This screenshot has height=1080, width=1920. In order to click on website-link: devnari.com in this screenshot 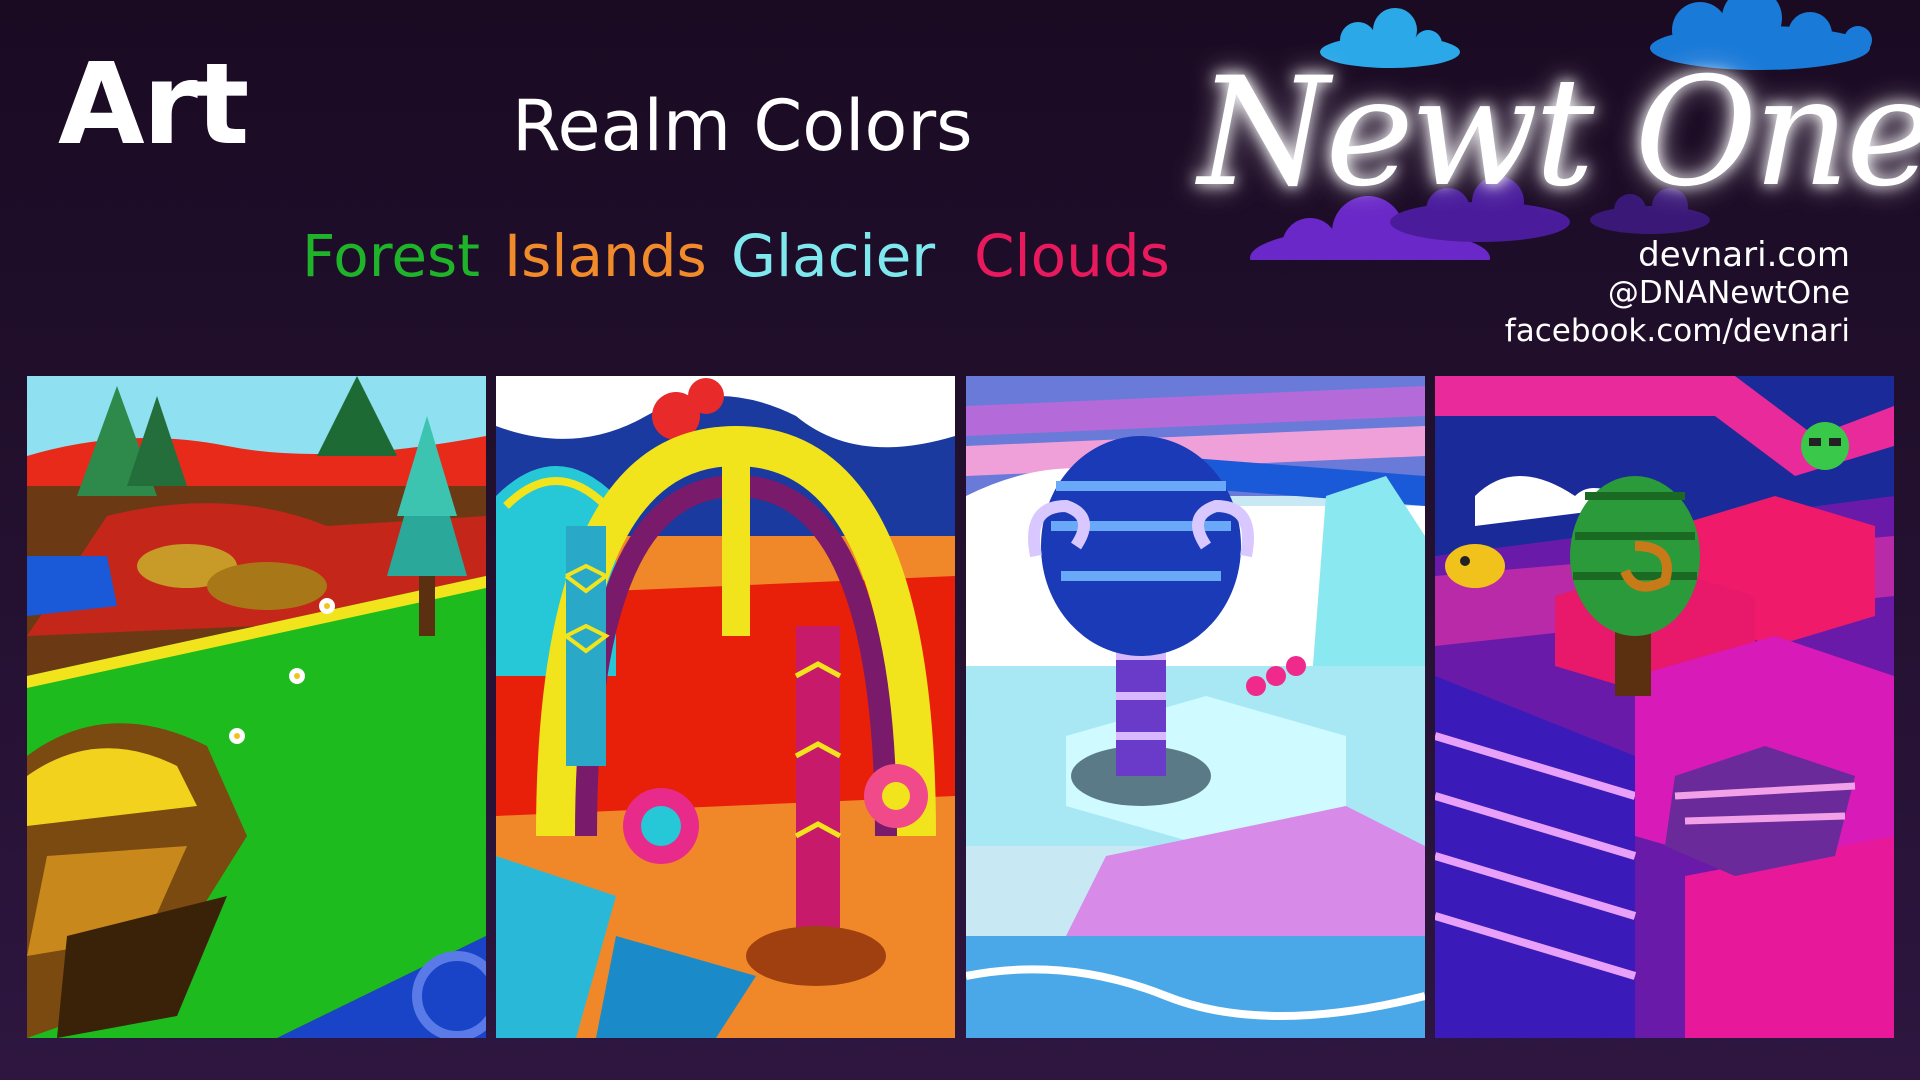, I will do `click(1677, 255)`.